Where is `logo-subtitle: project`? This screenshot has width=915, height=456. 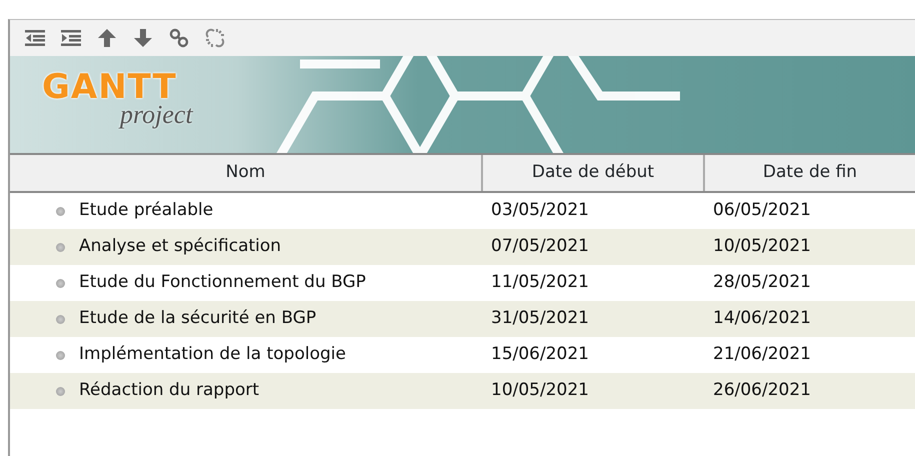 logo-subtitle: project is located at coordinates (156, 115).